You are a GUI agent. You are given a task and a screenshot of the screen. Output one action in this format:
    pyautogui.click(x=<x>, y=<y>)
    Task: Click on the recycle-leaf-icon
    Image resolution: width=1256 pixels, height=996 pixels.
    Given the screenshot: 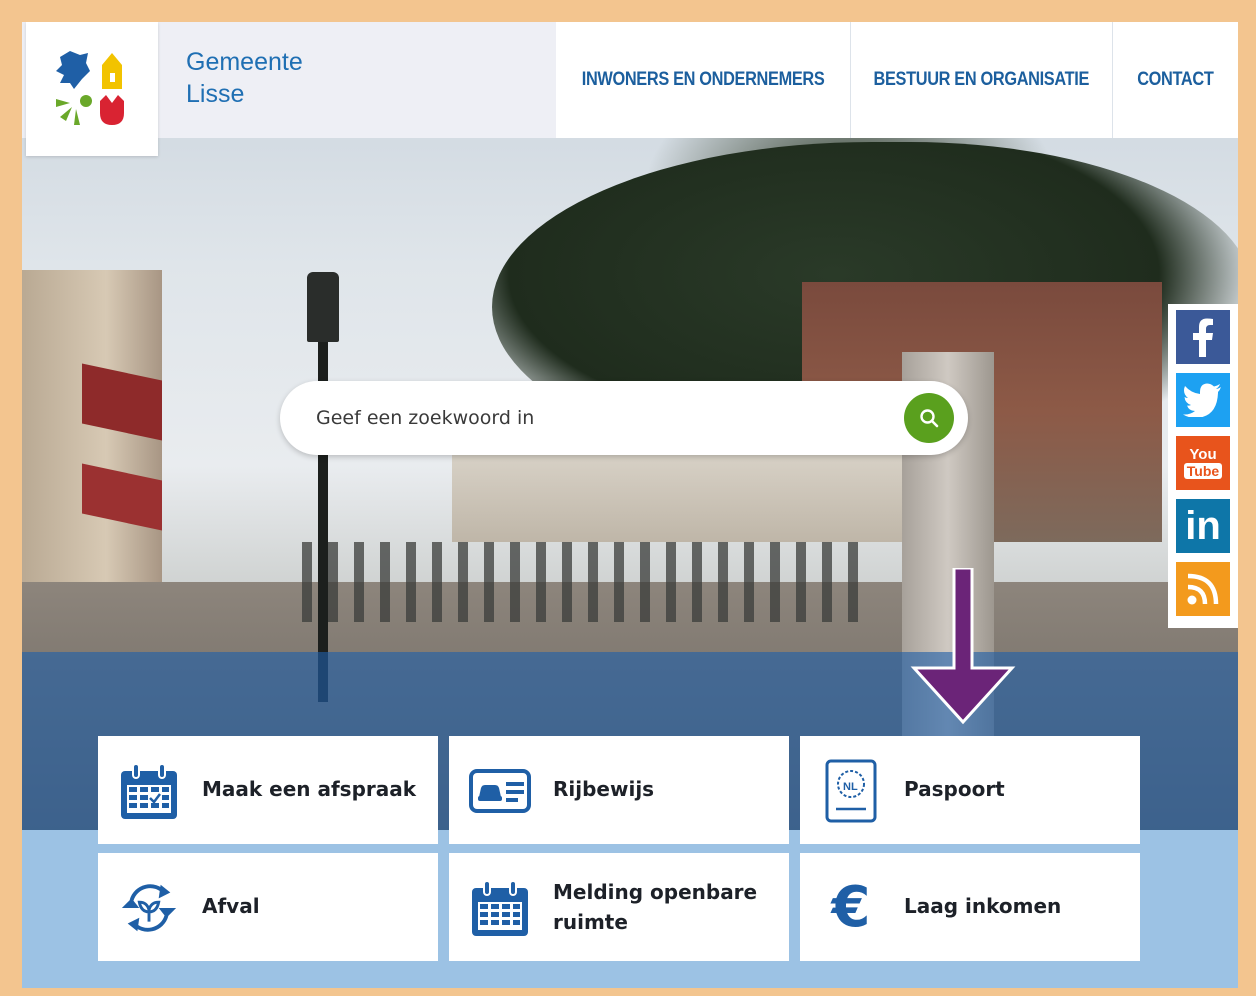 What is the action you would take?
    pyautogui.click(x=149, y=908)
    